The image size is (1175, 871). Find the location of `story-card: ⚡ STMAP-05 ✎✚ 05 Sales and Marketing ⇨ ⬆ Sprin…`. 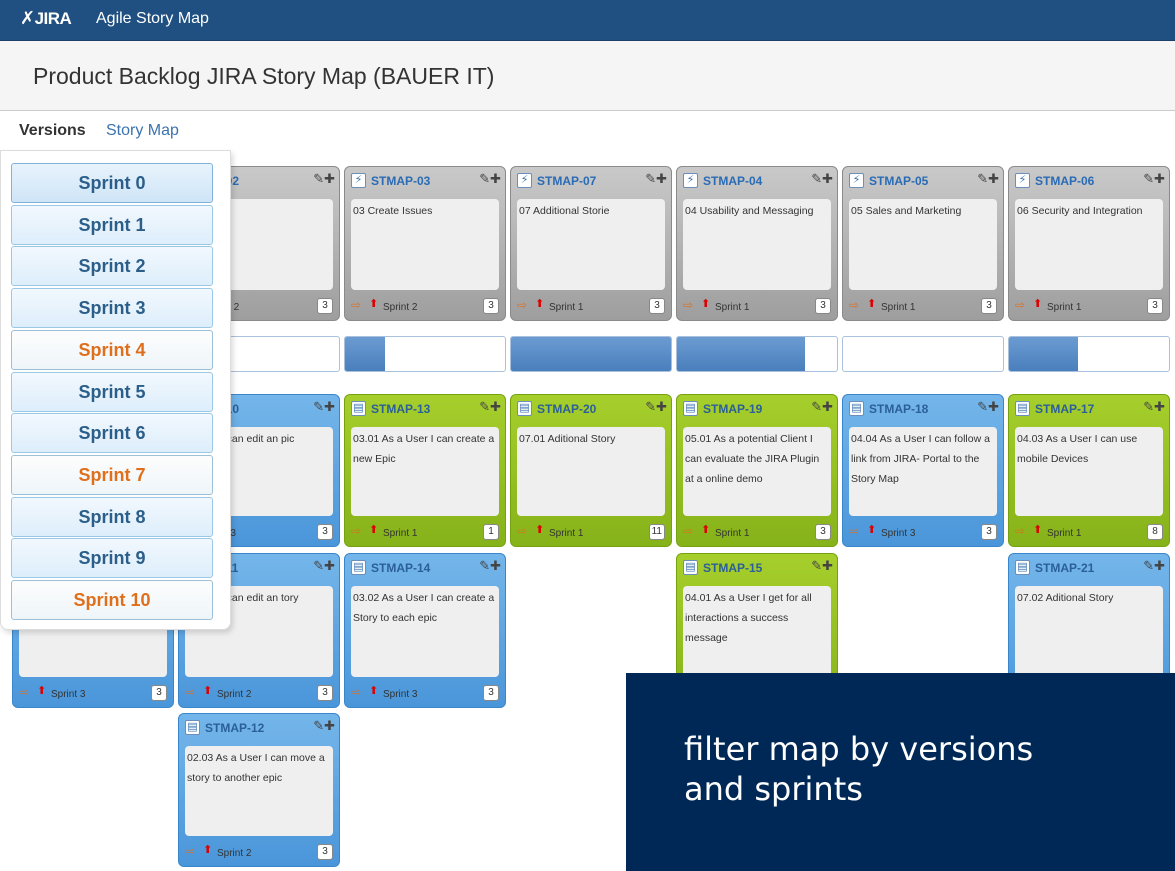

story-card: ⚡ STMAP-05 ✎✚ 05 Sales and Marketing ⇨ ⬆ Sprin… is located at coordinates (923, 243).